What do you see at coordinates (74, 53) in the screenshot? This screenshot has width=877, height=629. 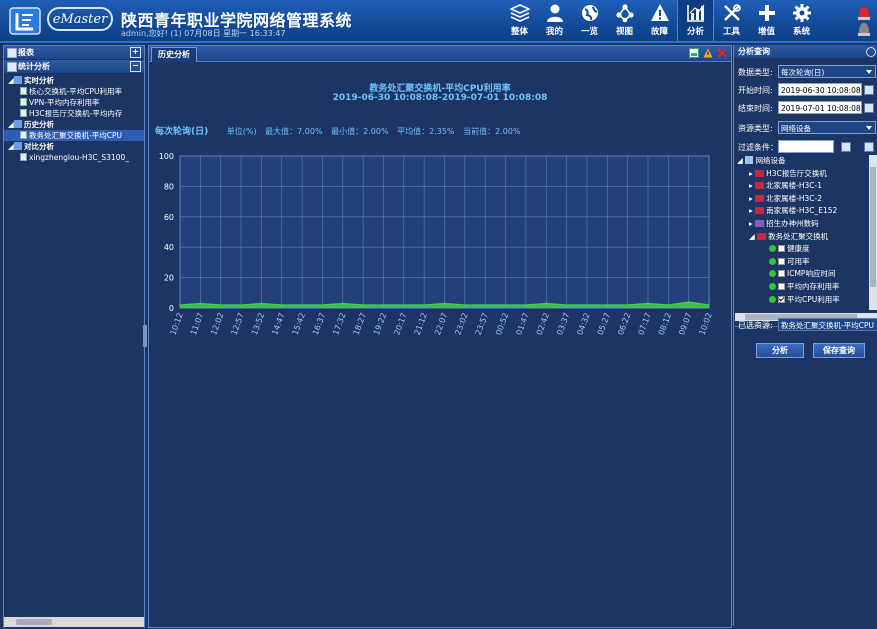 I see `reports-header: 报表 +` at bounding box center [74, 53].